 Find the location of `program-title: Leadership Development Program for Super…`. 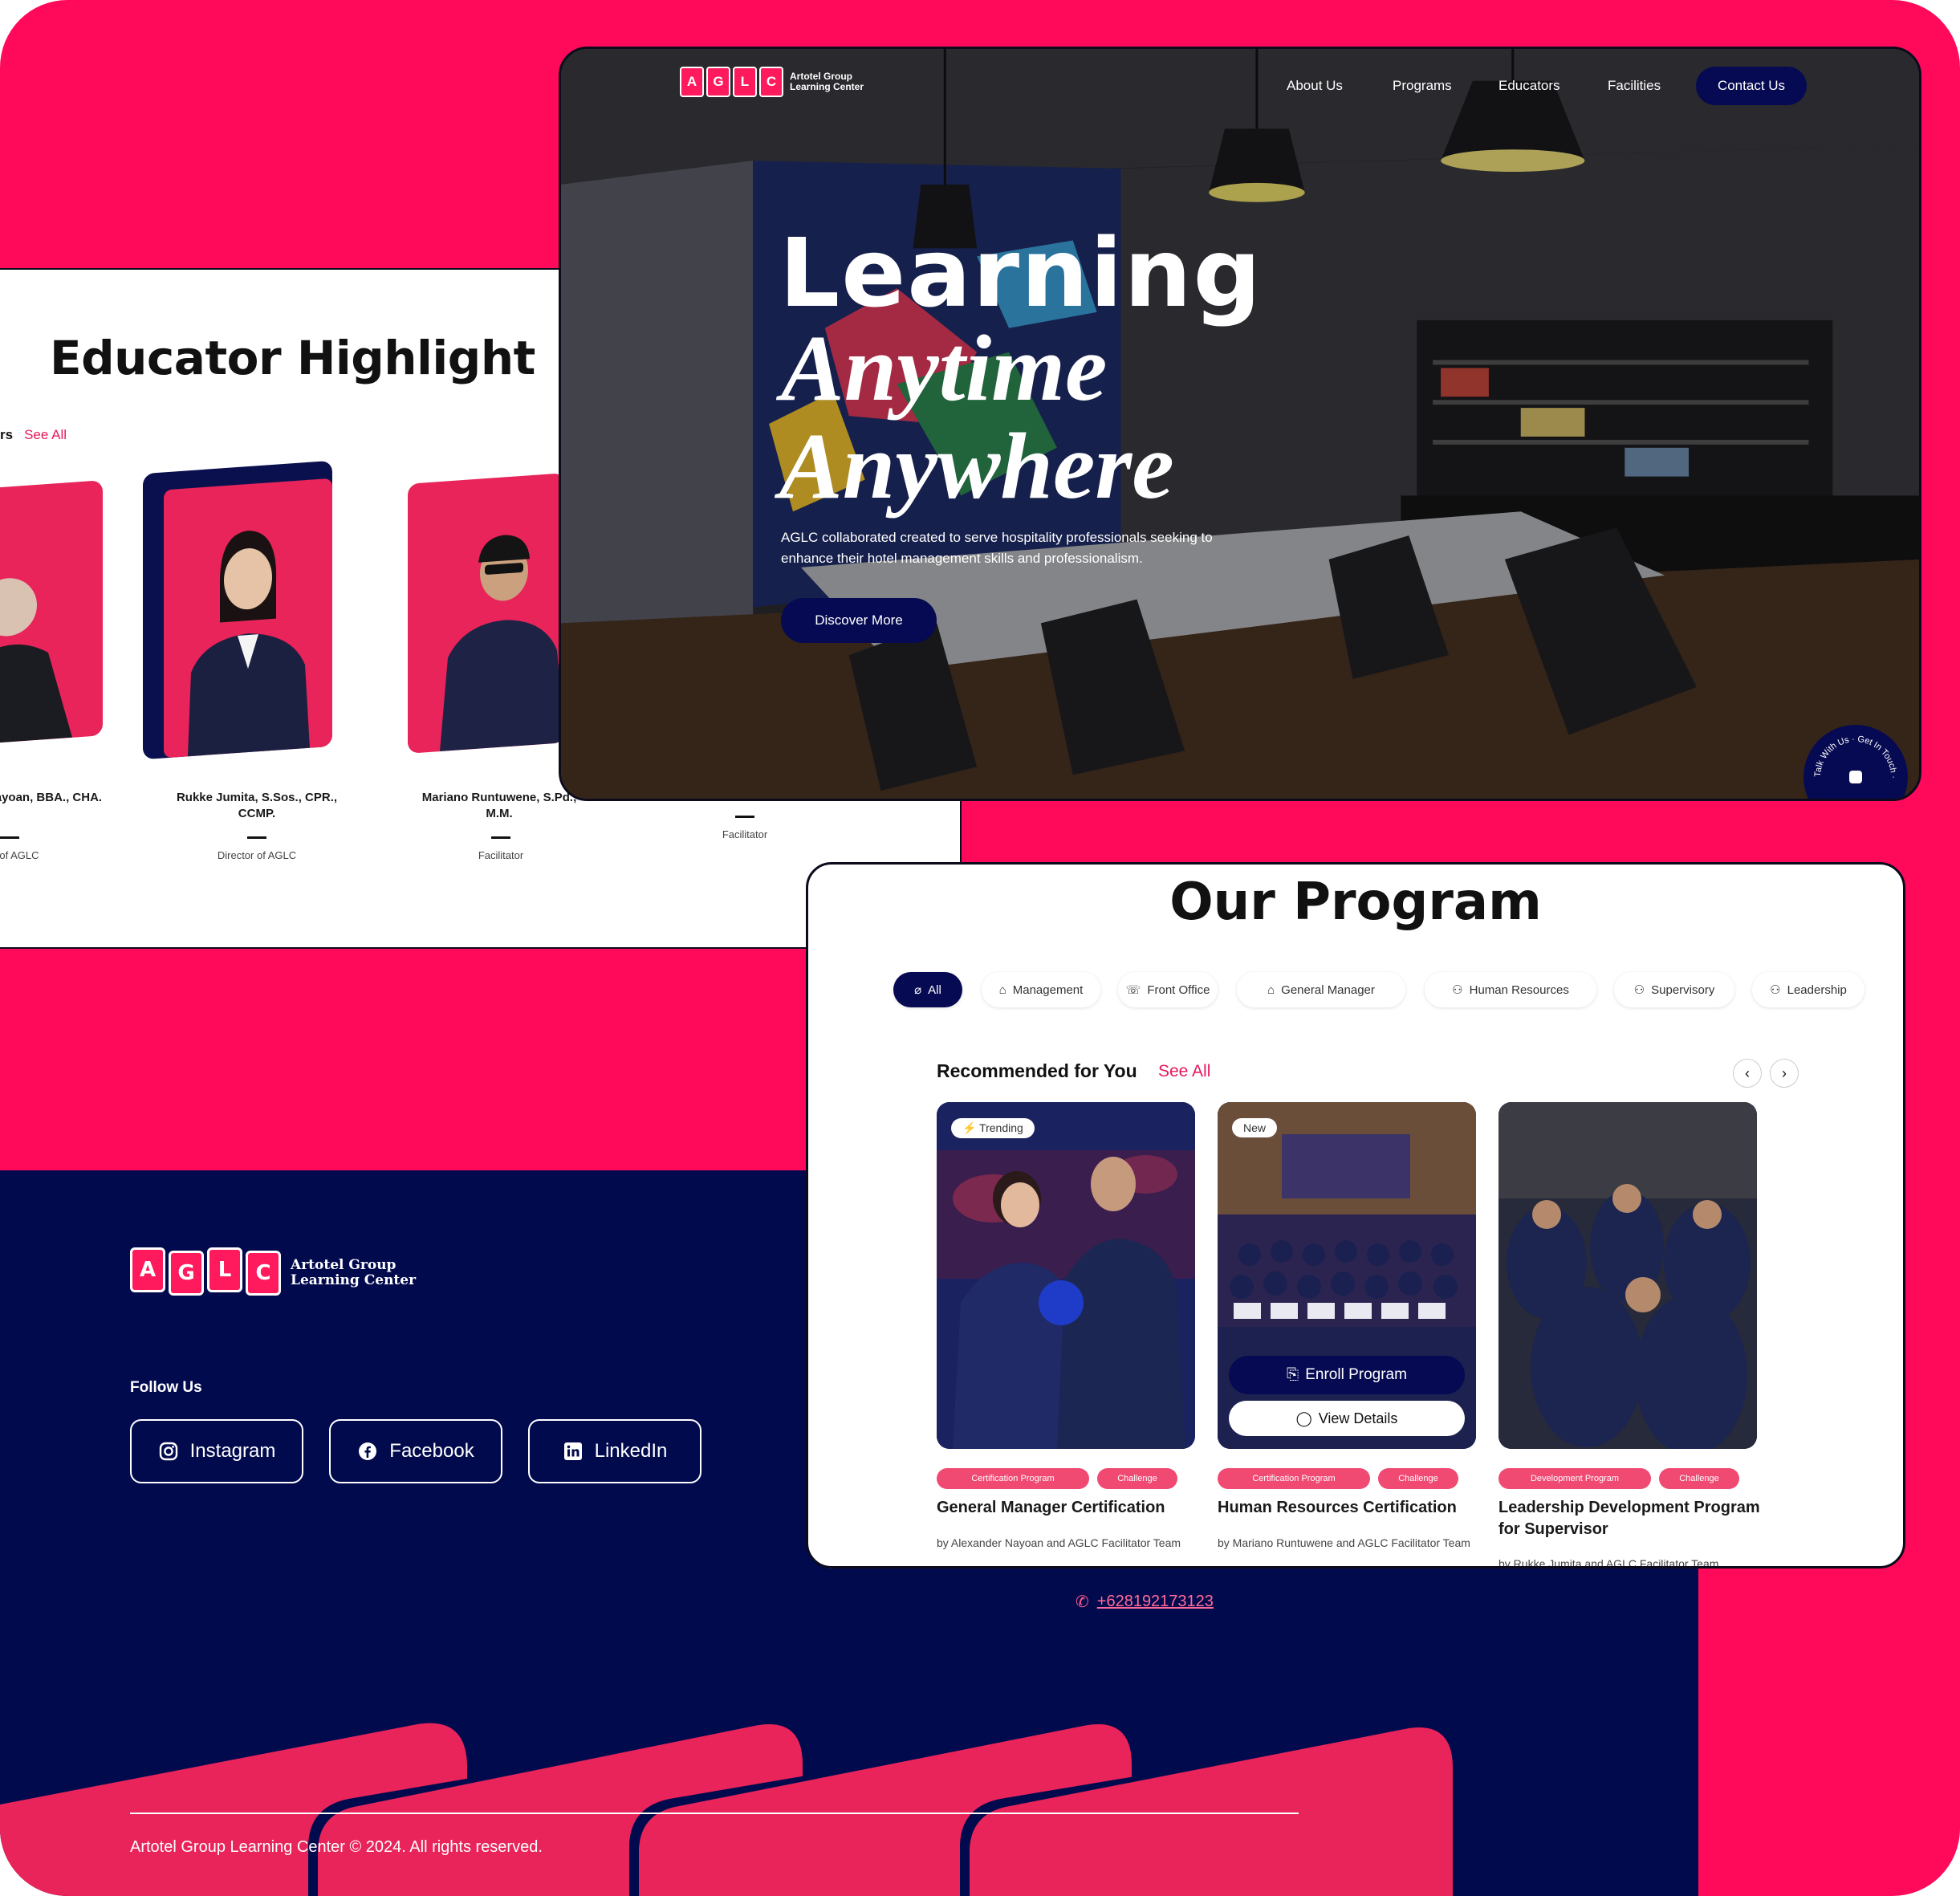

program-title: Leadership Development Program for Super… is located at coordinates (1630, 1519).